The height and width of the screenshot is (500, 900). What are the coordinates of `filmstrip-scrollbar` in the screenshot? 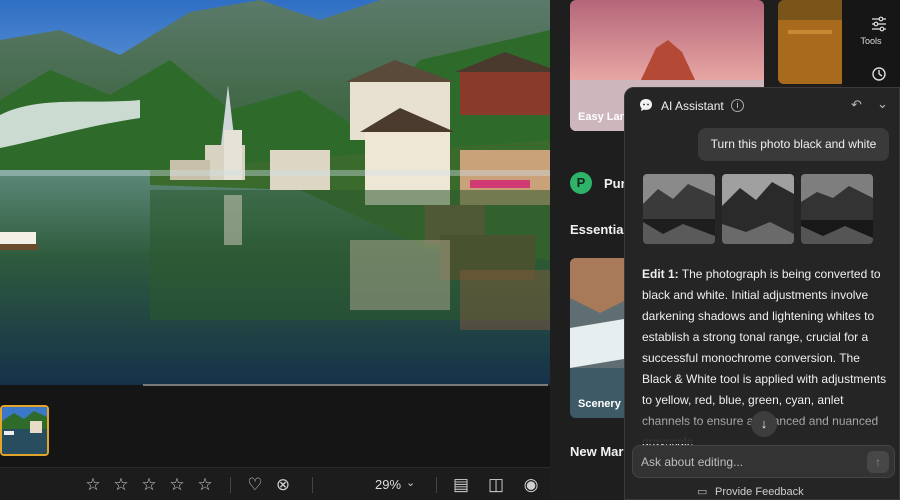 It's located at (345, 385).